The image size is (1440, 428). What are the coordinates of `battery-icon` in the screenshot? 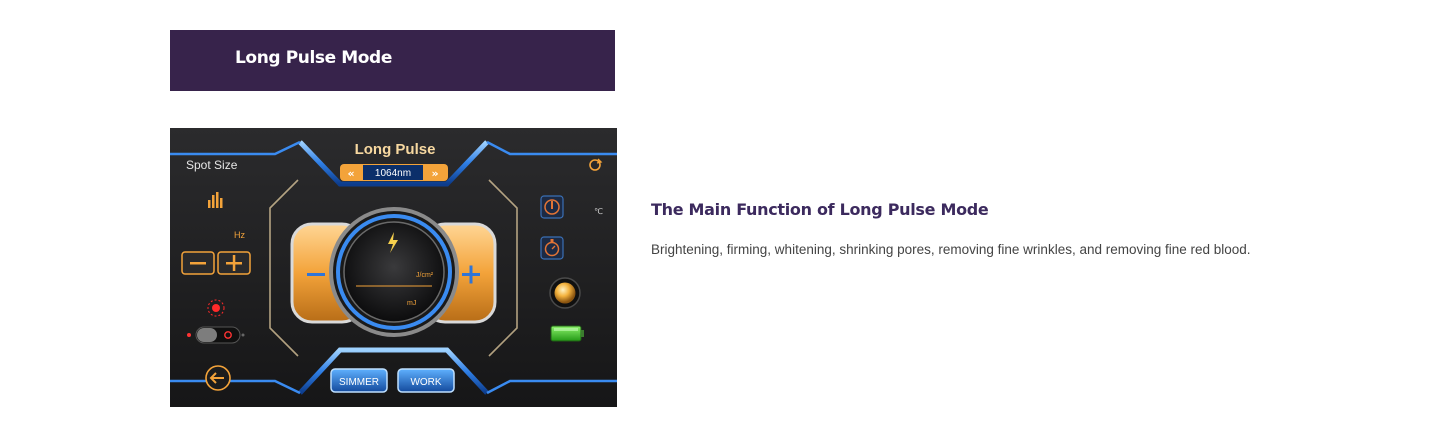 It's located at (567, 333).